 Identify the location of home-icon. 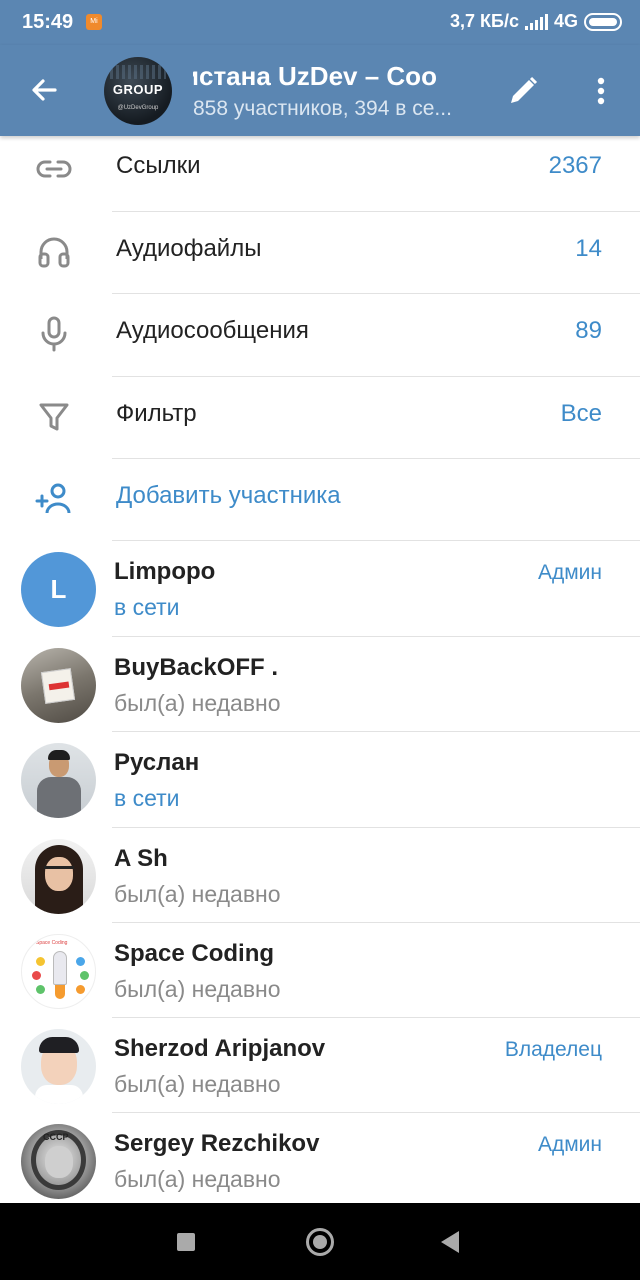
(320, 1242).